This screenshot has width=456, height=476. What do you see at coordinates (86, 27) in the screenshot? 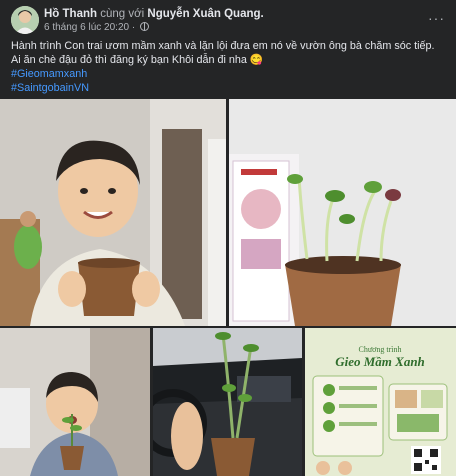
I see `timestamp: 6 tháng 6 lúc 20:20` at bounding box center [86, 27].